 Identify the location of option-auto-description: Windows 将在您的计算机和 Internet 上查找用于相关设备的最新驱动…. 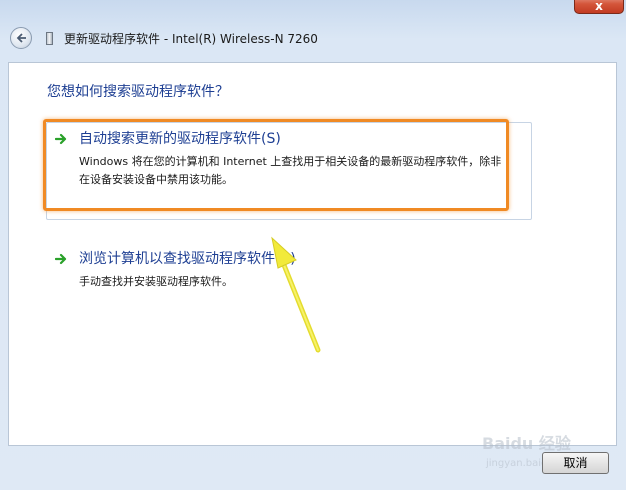
(290, 170).